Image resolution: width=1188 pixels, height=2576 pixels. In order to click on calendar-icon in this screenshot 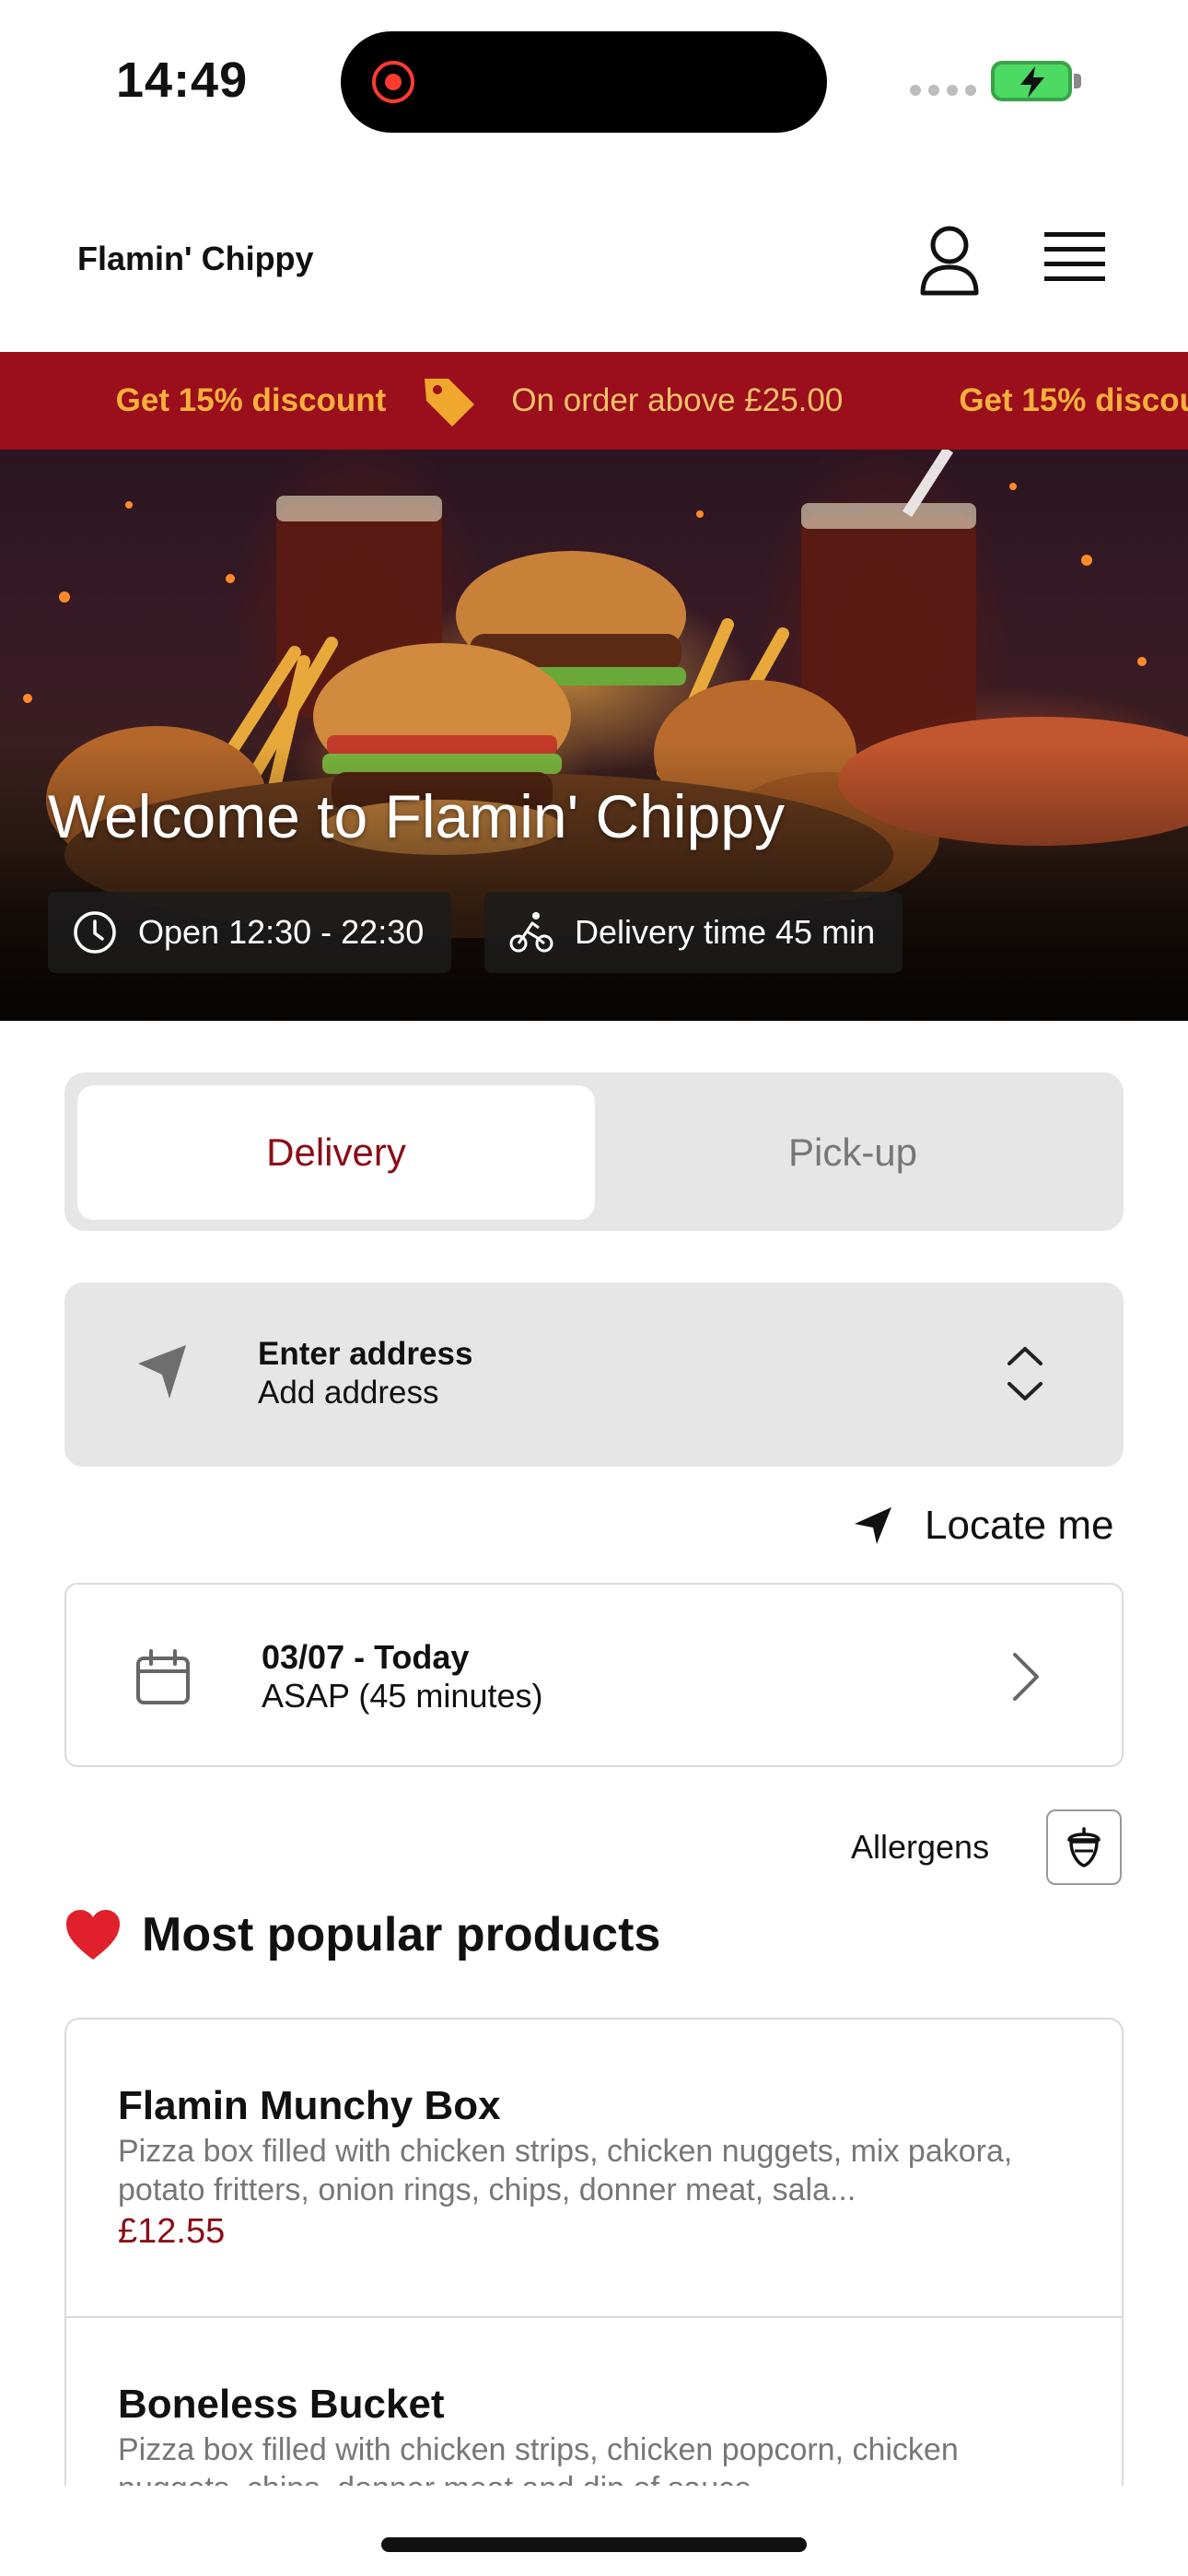, I will do `click(163, 1676)`.